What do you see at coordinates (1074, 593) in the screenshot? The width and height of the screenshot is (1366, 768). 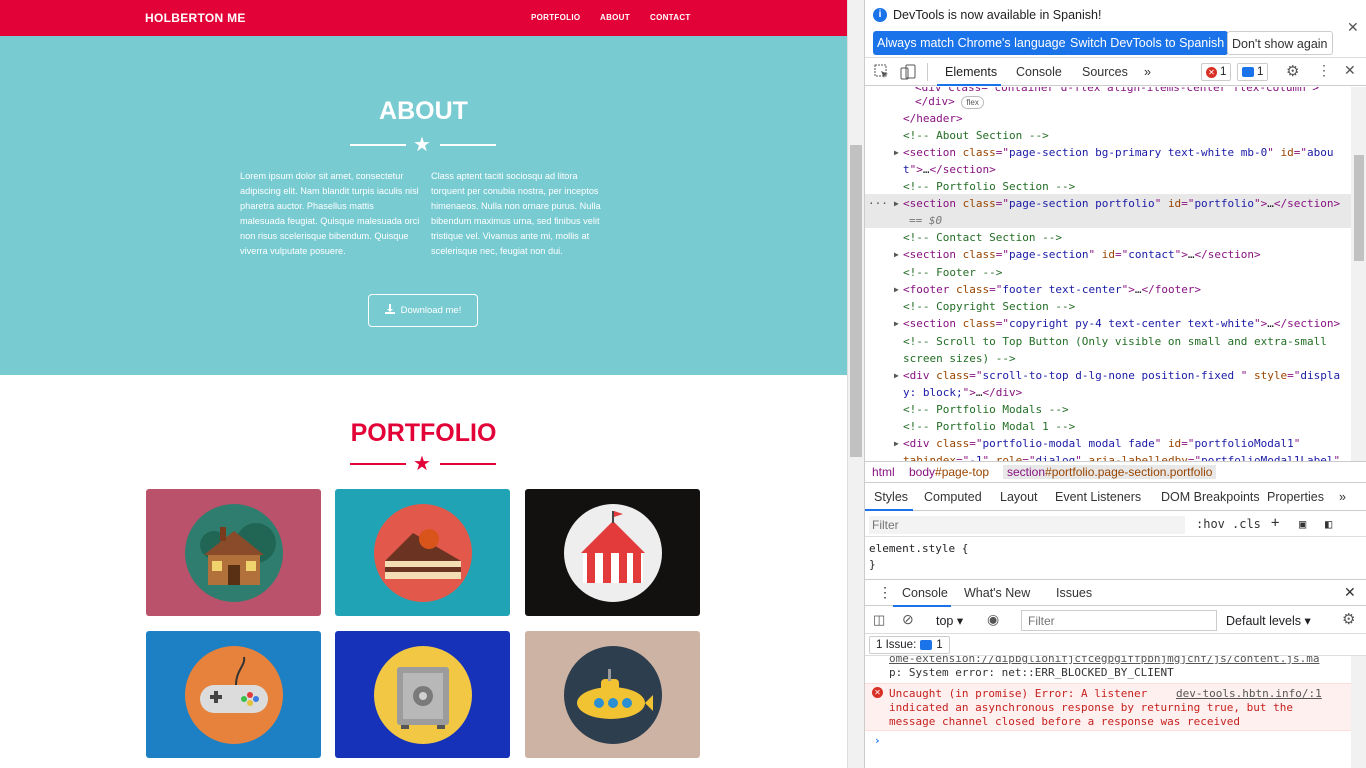 I see `drawer-tab-issues: Issues` at bounding box center [1074, 593].